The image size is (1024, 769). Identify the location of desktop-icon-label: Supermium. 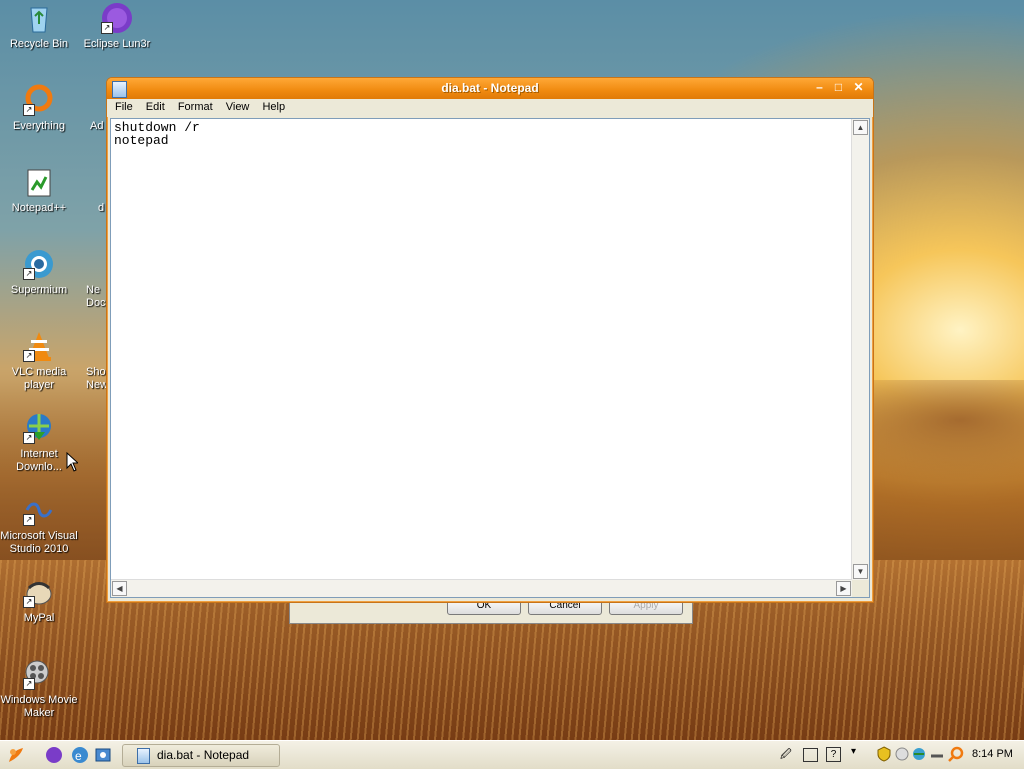
(39, 290).